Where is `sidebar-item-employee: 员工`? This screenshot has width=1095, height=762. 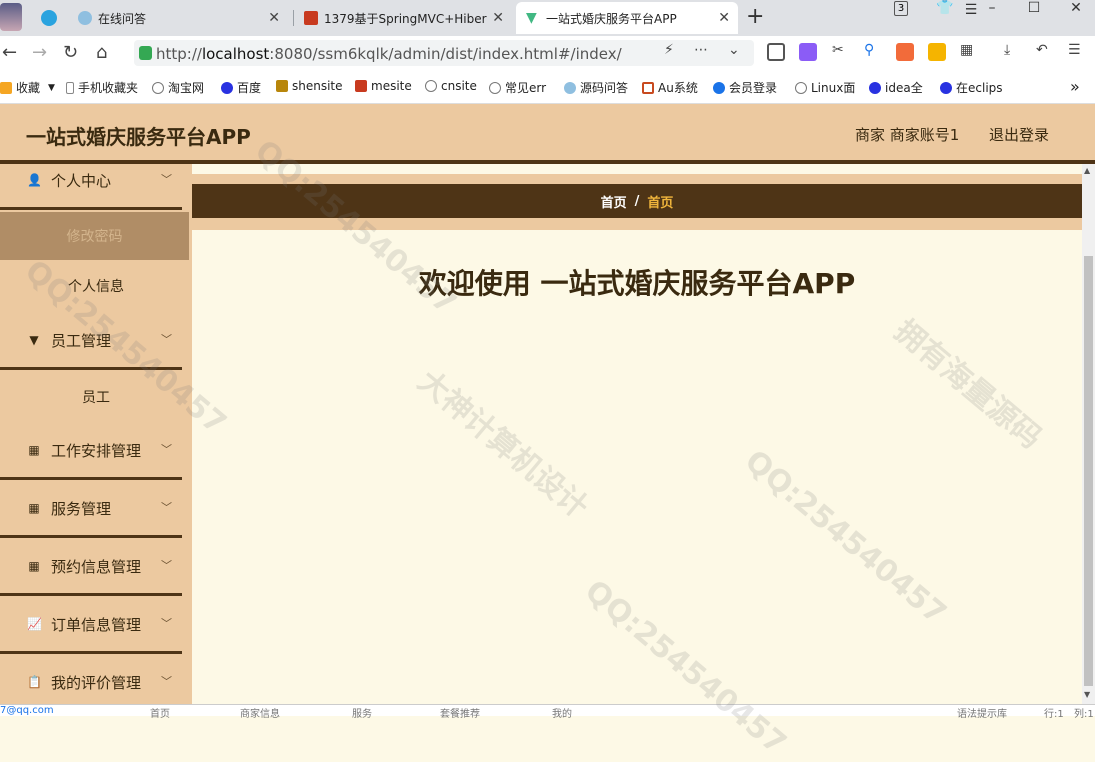 sidebar-item-employee: 员工 is located at coordinates (96, 397).